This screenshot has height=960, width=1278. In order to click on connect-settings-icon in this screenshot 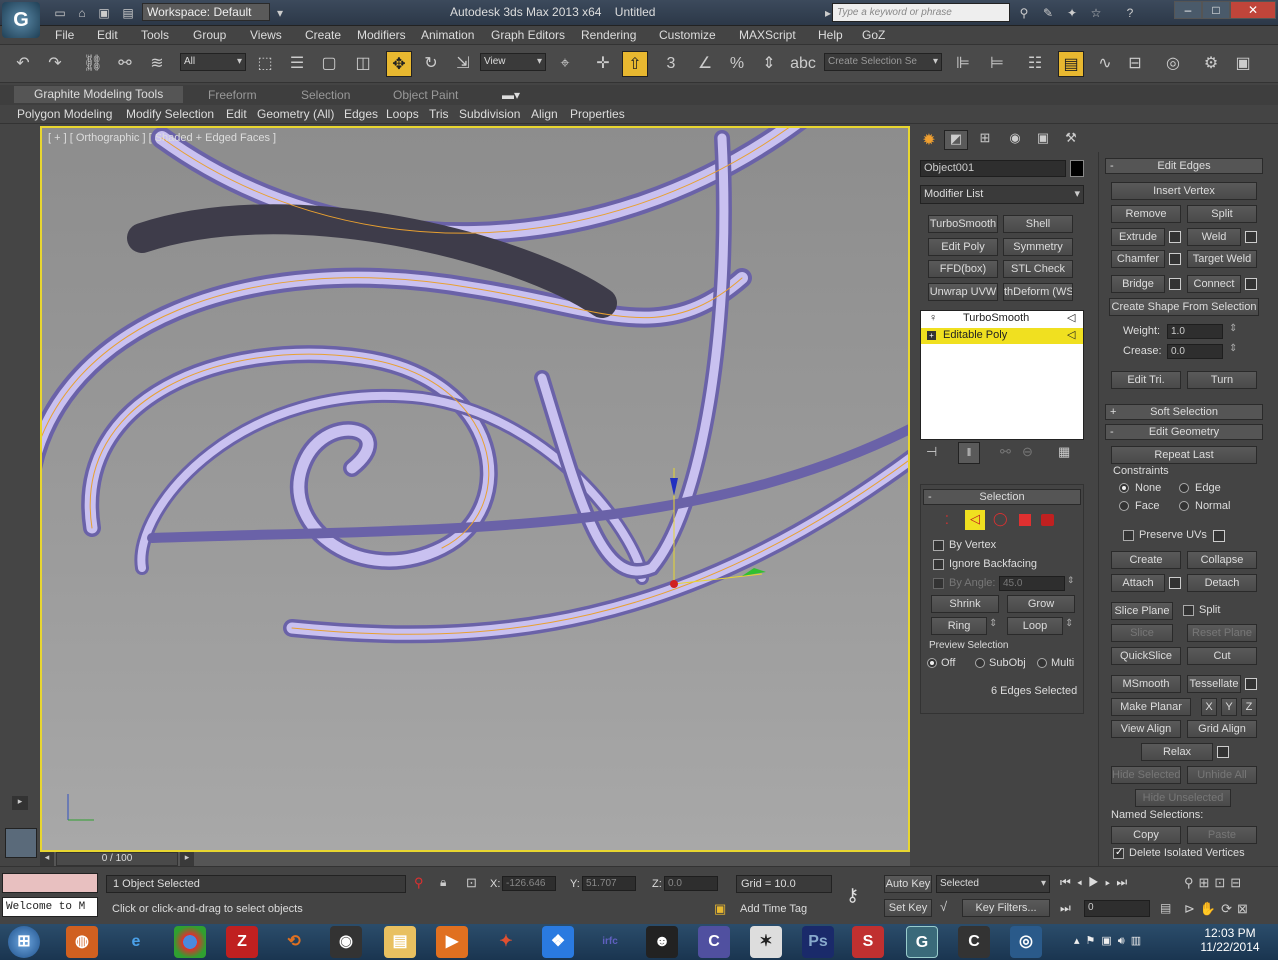, I will do `click(1251, 284)`.